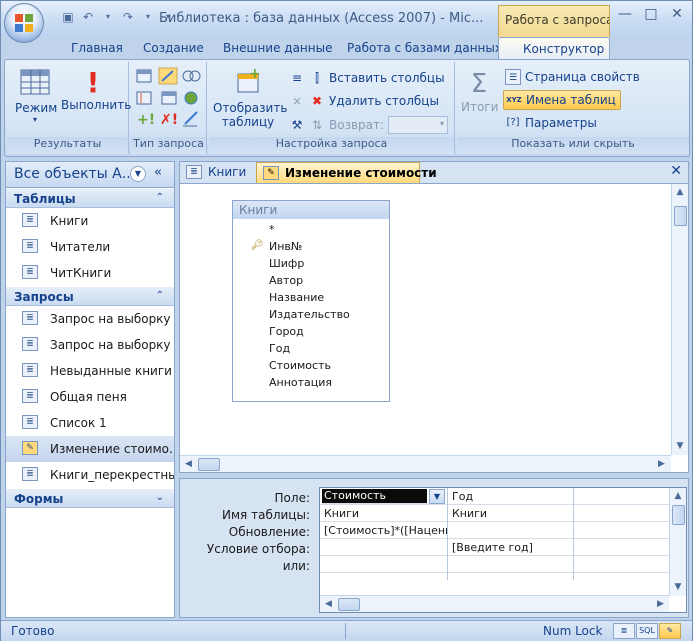 The width and height of the screenshot is (693, 641). I want to click on nav-item-query: ≣ Невыданные книги, so click(90, 371).